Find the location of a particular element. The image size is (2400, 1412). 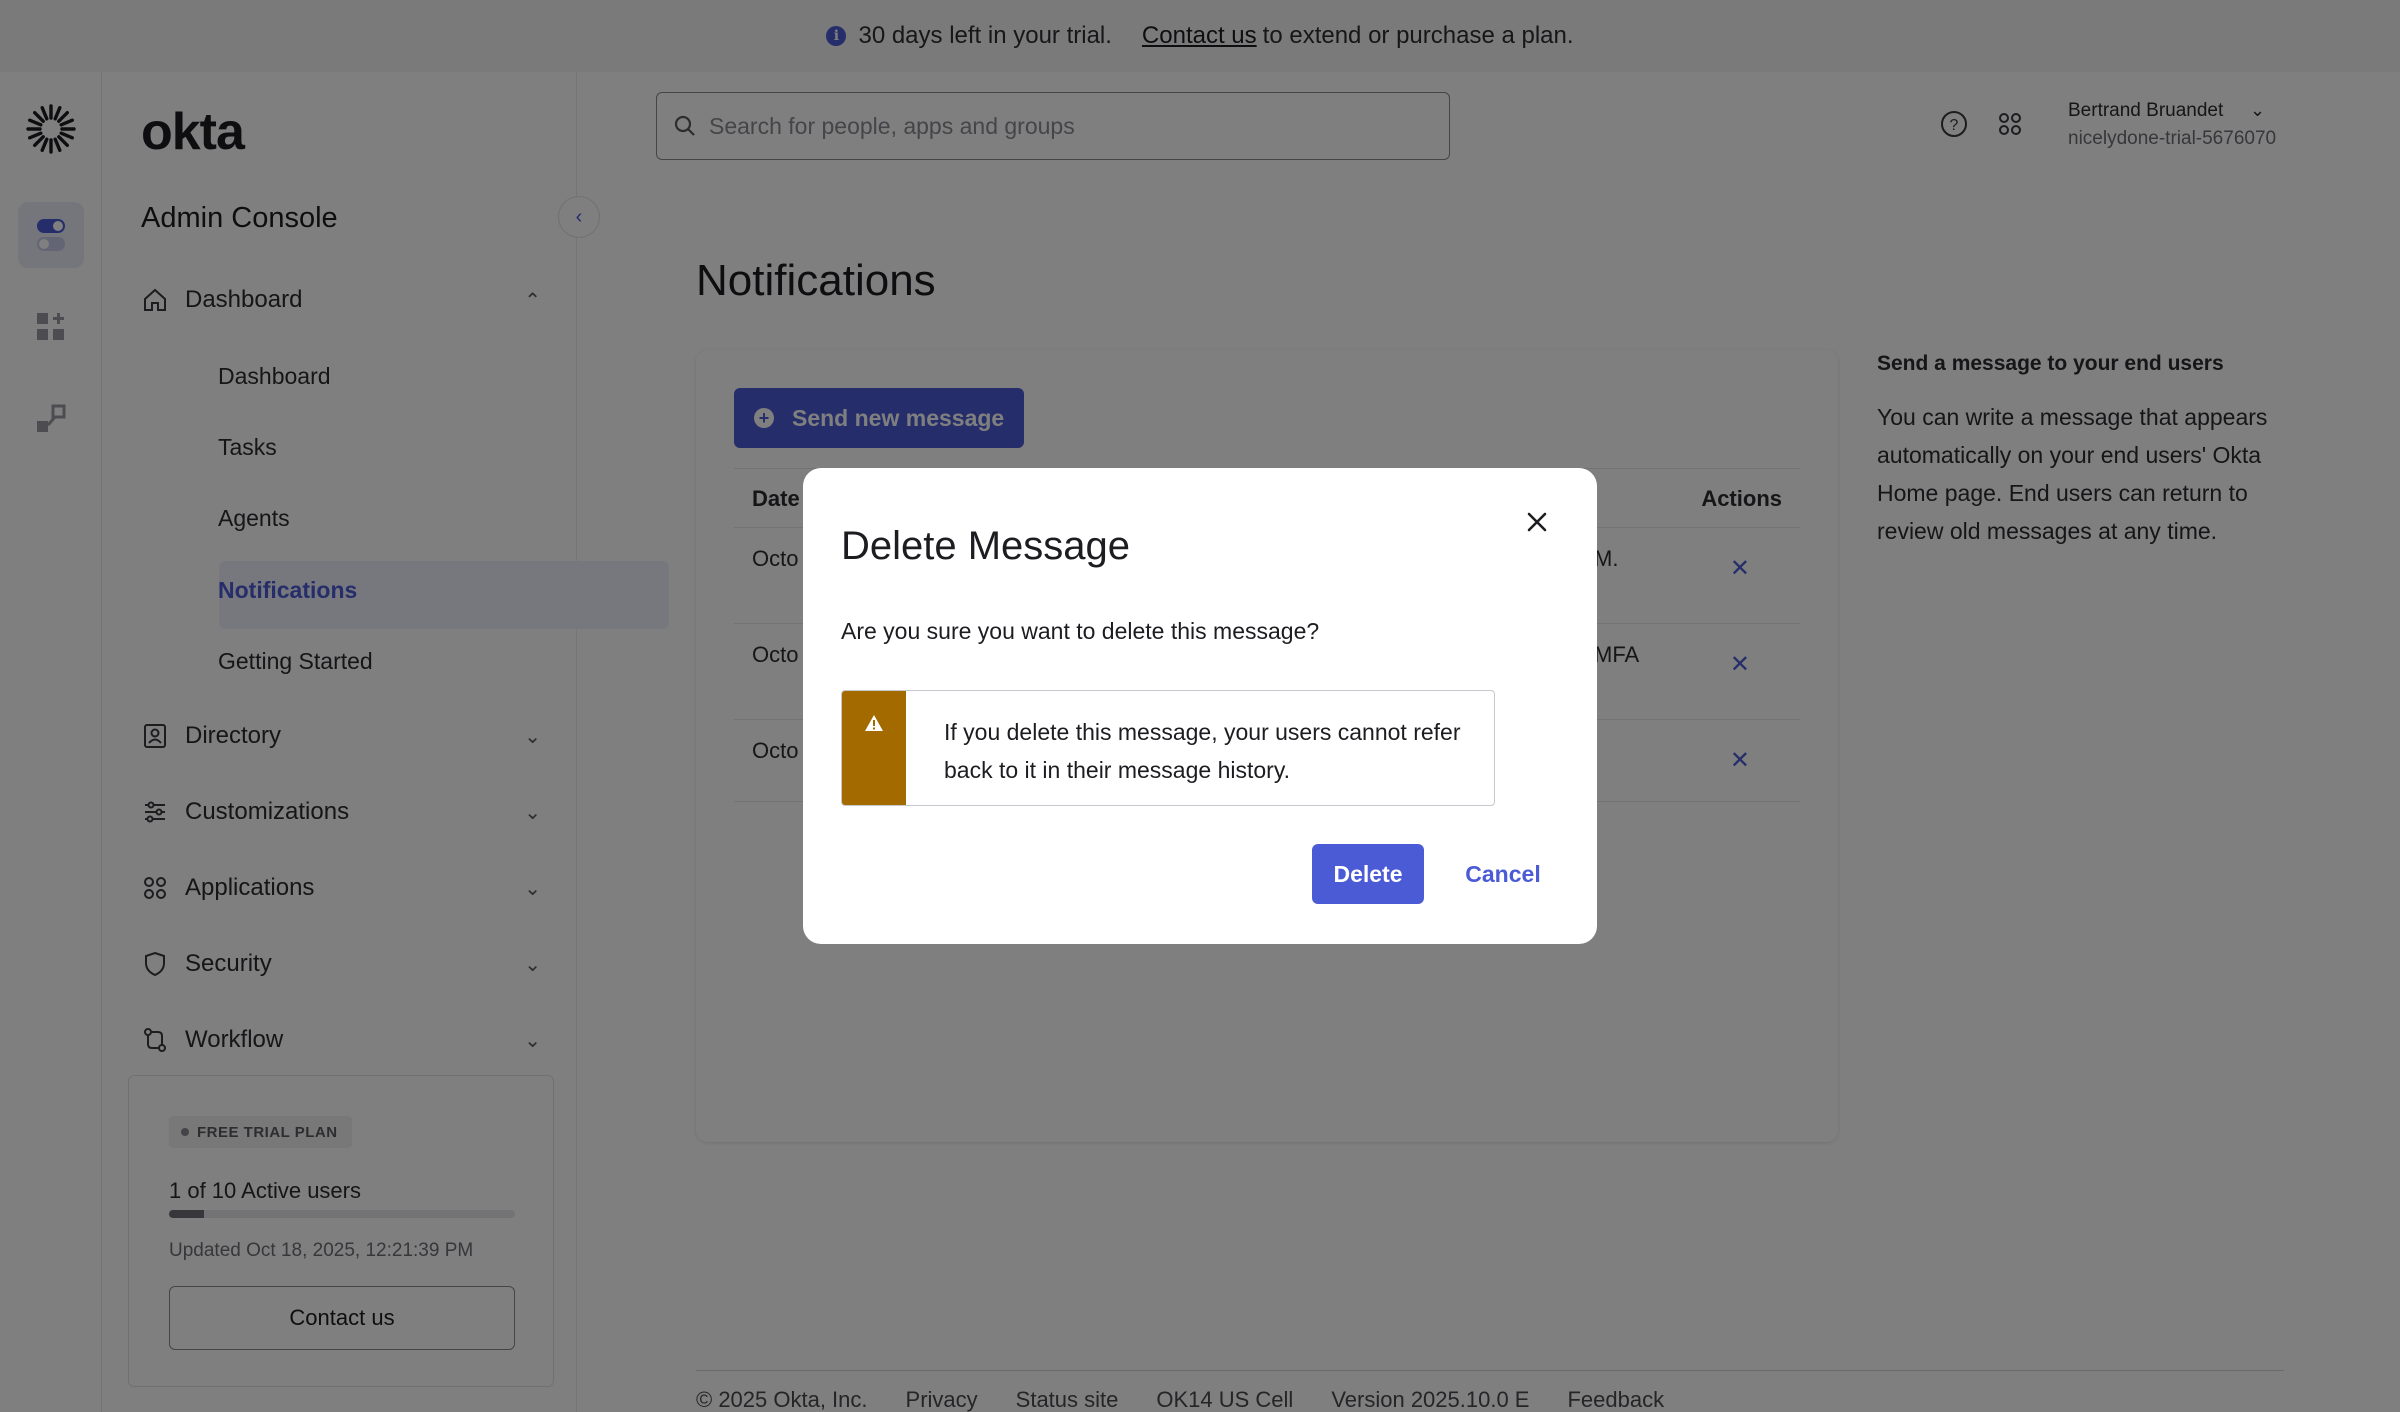

warning-stripe is located at coordinates (874, 748).